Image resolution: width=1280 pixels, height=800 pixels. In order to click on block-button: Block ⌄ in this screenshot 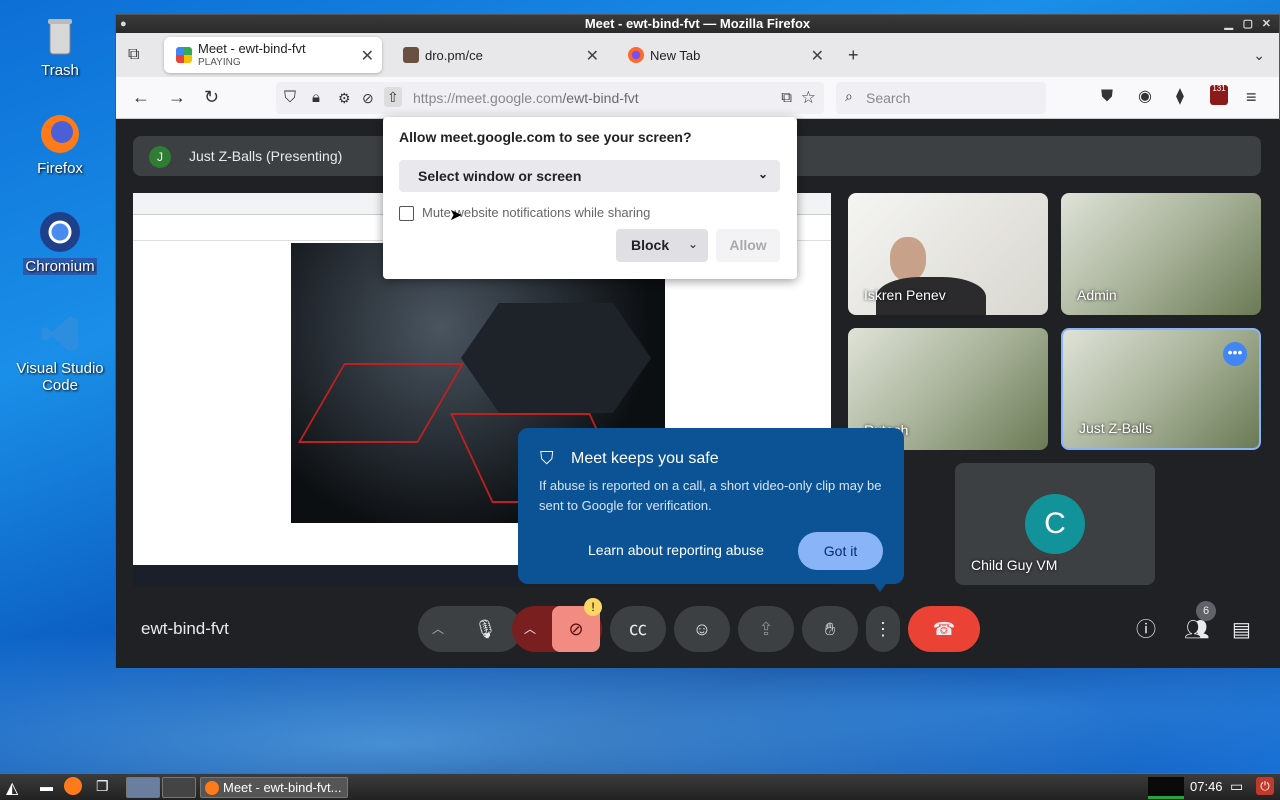, I will do `click(662, 245)`.